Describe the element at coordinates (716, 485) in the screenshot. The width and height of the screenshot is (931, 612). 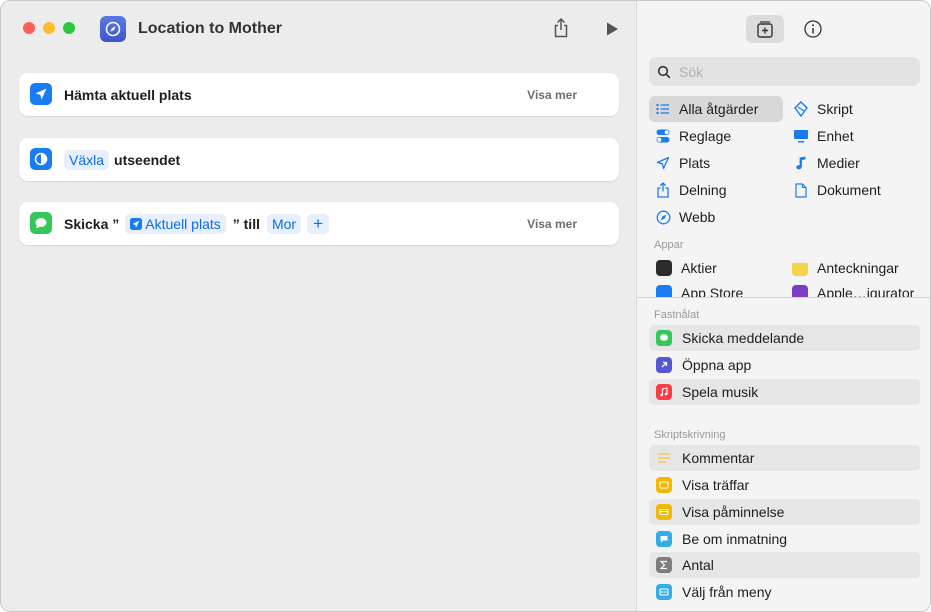
I see `item-label: Visa träffar` at that location.